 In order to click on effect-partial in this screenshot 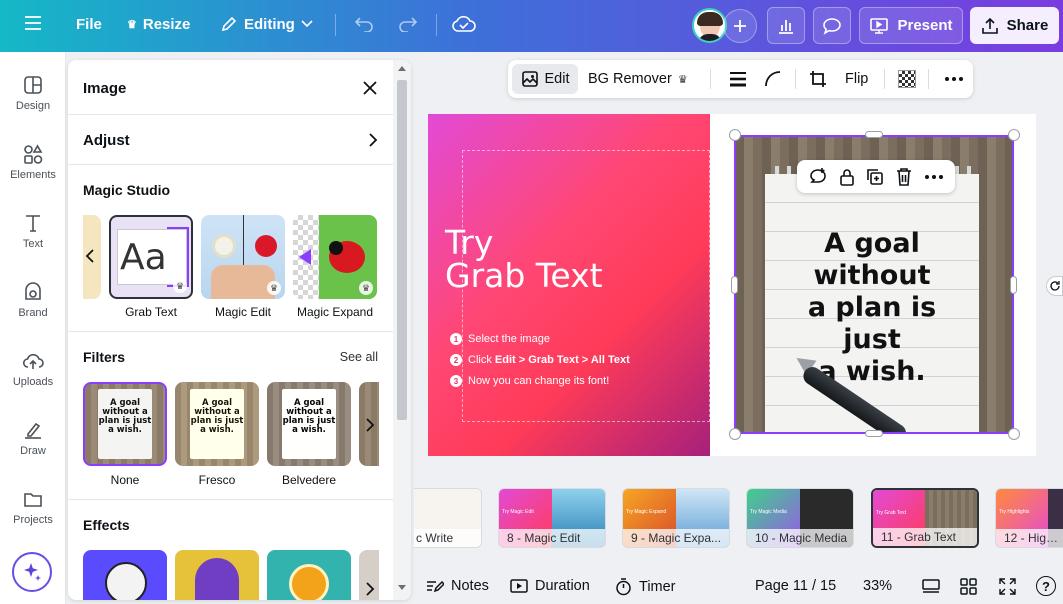, I will do `click(369, 575)`.